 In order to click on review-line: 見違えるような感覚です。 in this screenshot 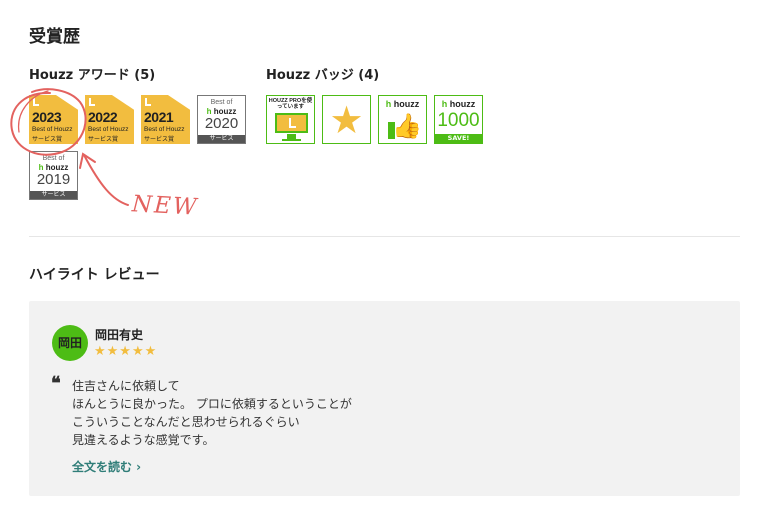, I will do `click(143, 440)`.